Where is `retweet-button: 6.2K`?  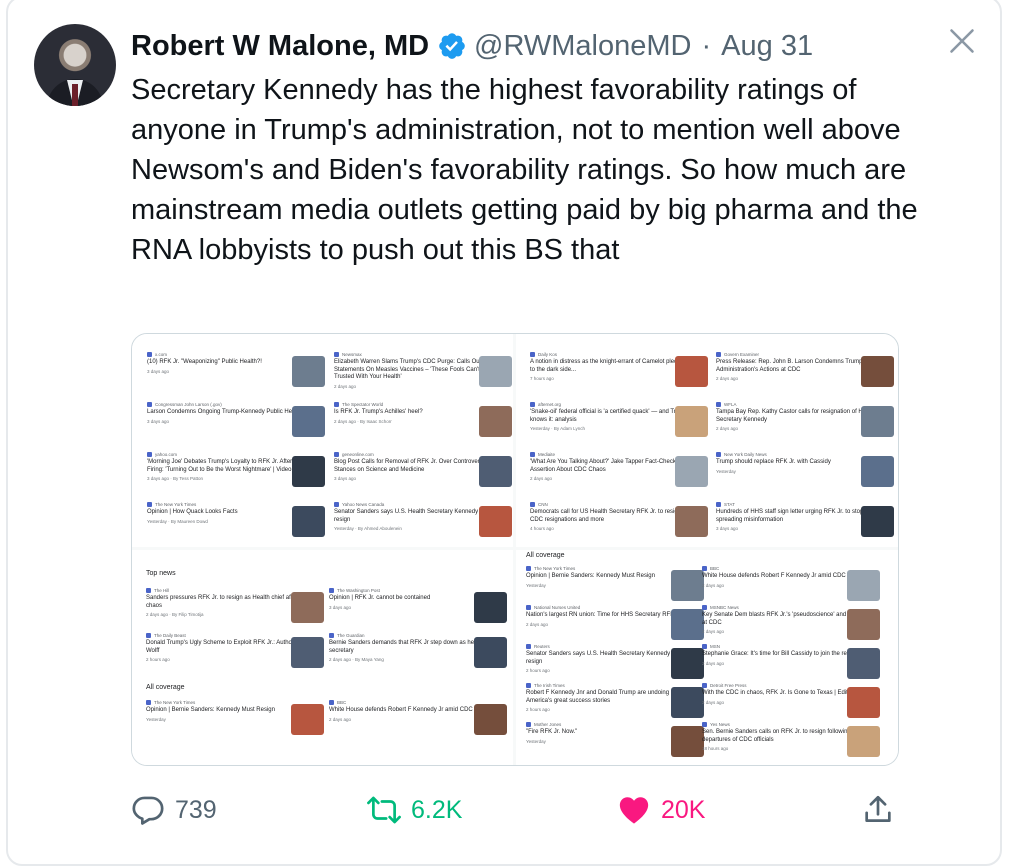 retweet-button: 6.2K is located at coordinates (414, 810).